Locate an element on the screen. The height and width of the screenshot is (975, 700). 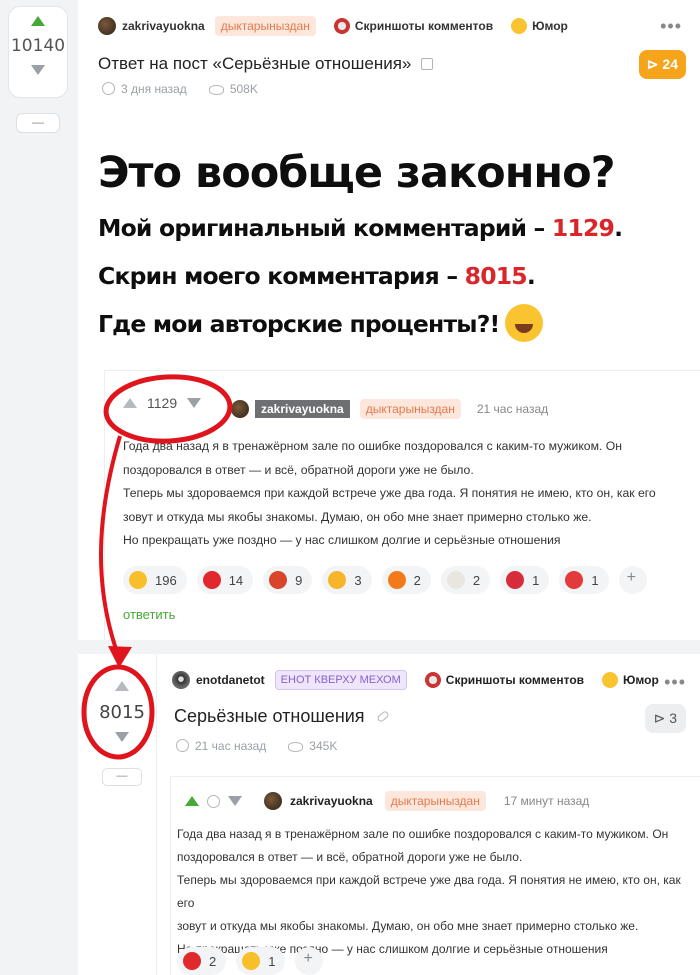
comment-upvote-icon is located at coordinates (130, 403).